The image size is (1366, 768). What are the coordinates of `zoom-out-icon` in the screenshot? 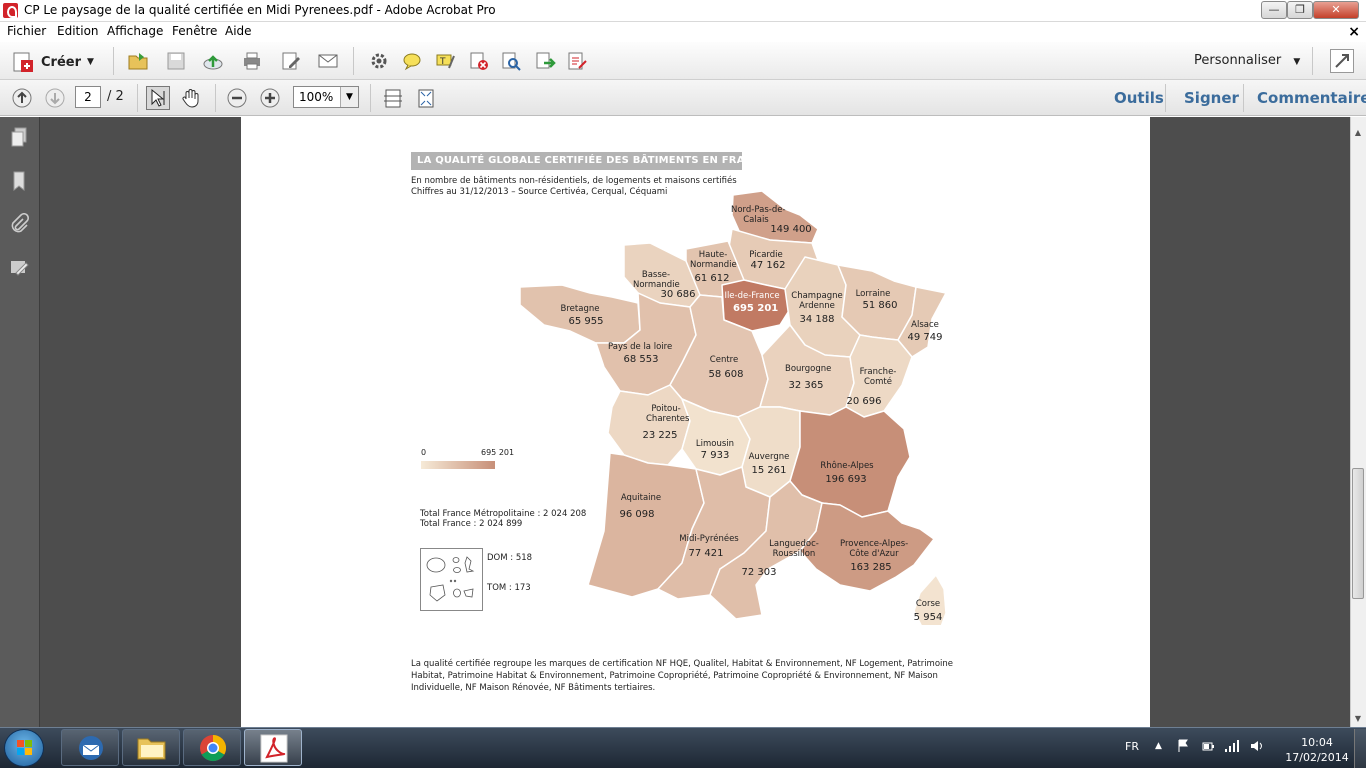 It's located at (237, 98).